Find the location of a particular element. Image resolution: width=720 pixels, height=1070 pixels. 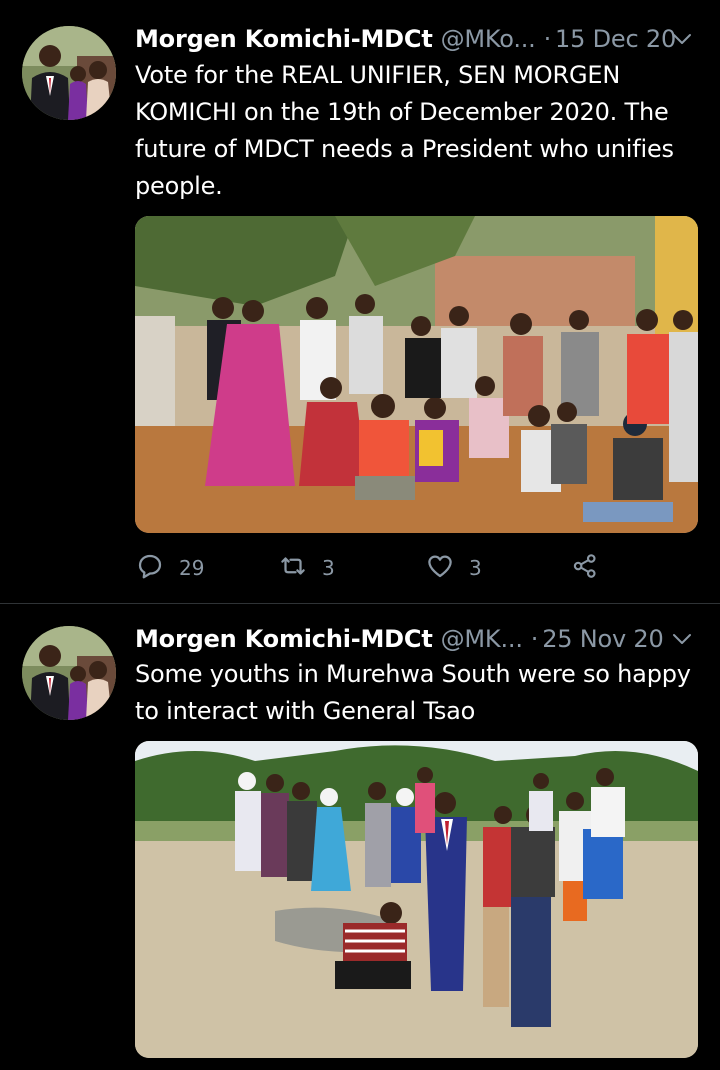

retweet-button: 3 is located at coordinates (306, 568).